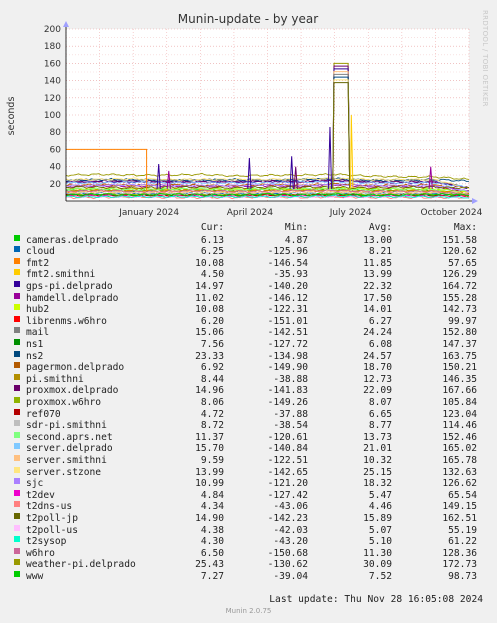  What do you see at coordinates (459, 298) in the screenshot?
I see `legend-max: 155.28` at bounding box center [459, 298].